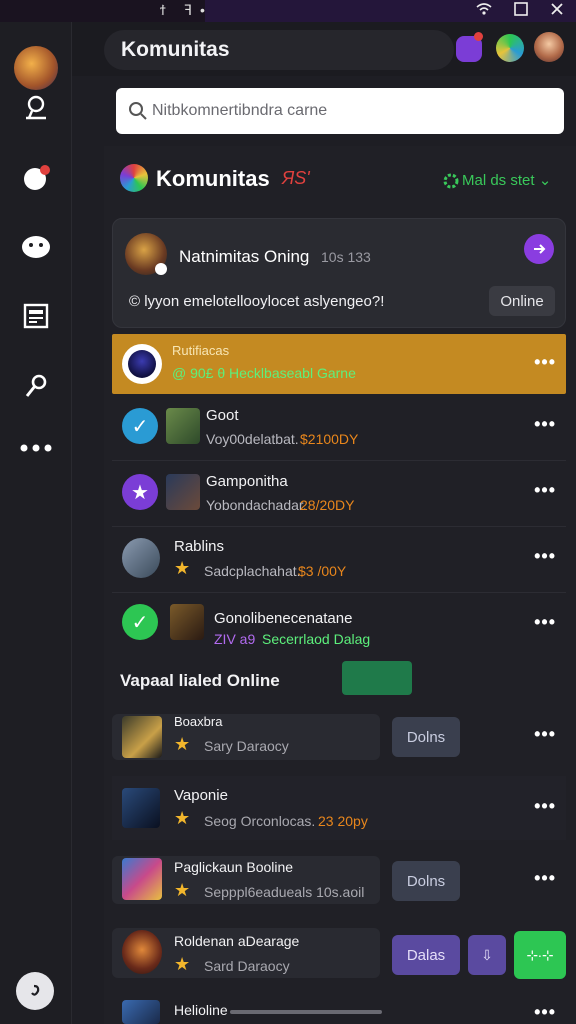 The image size is (576, 1024). I want to click on notification-dot, so click(478, 36).